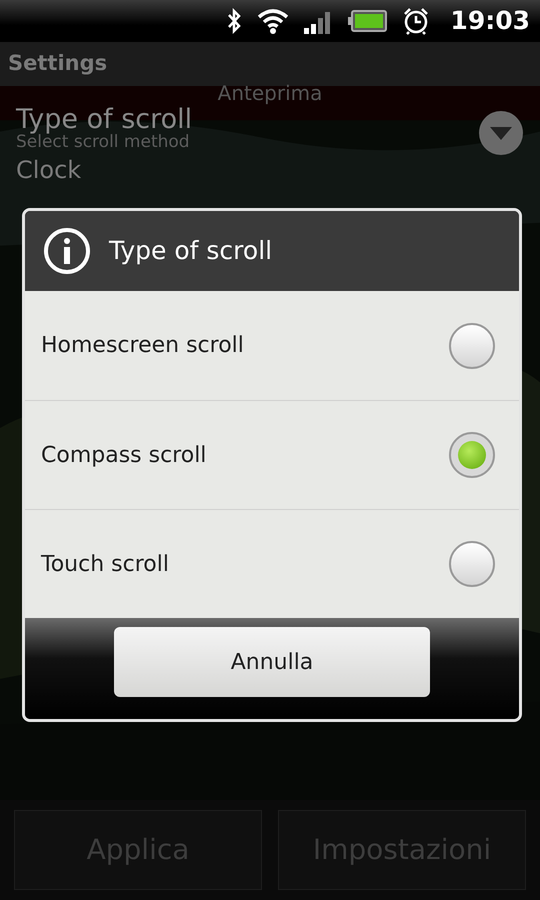  Describe the element at coordinates (103, 143) in the screenshot. I see `setting-summary: Select scroll method` at that location.